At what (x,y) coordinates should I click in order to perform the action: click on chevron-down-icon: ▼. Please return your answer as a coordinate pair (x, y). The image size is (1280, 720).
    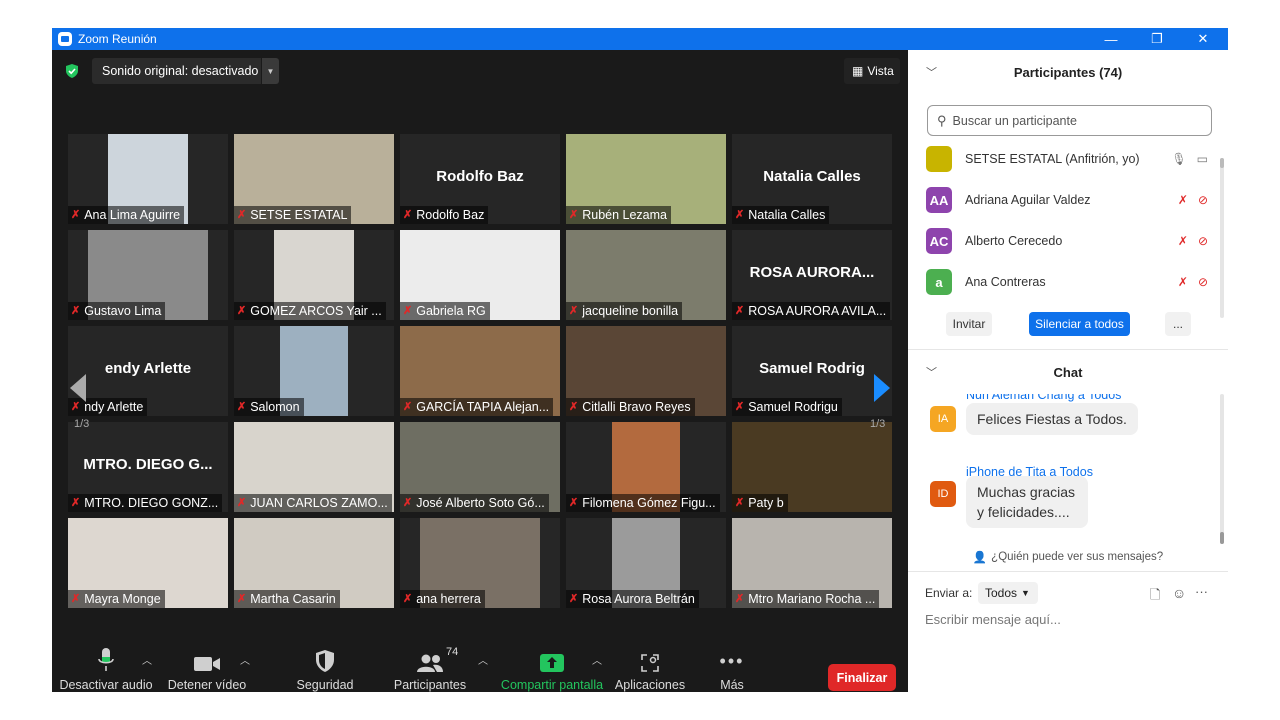
    Looking at the image, I should click on (270, 71).